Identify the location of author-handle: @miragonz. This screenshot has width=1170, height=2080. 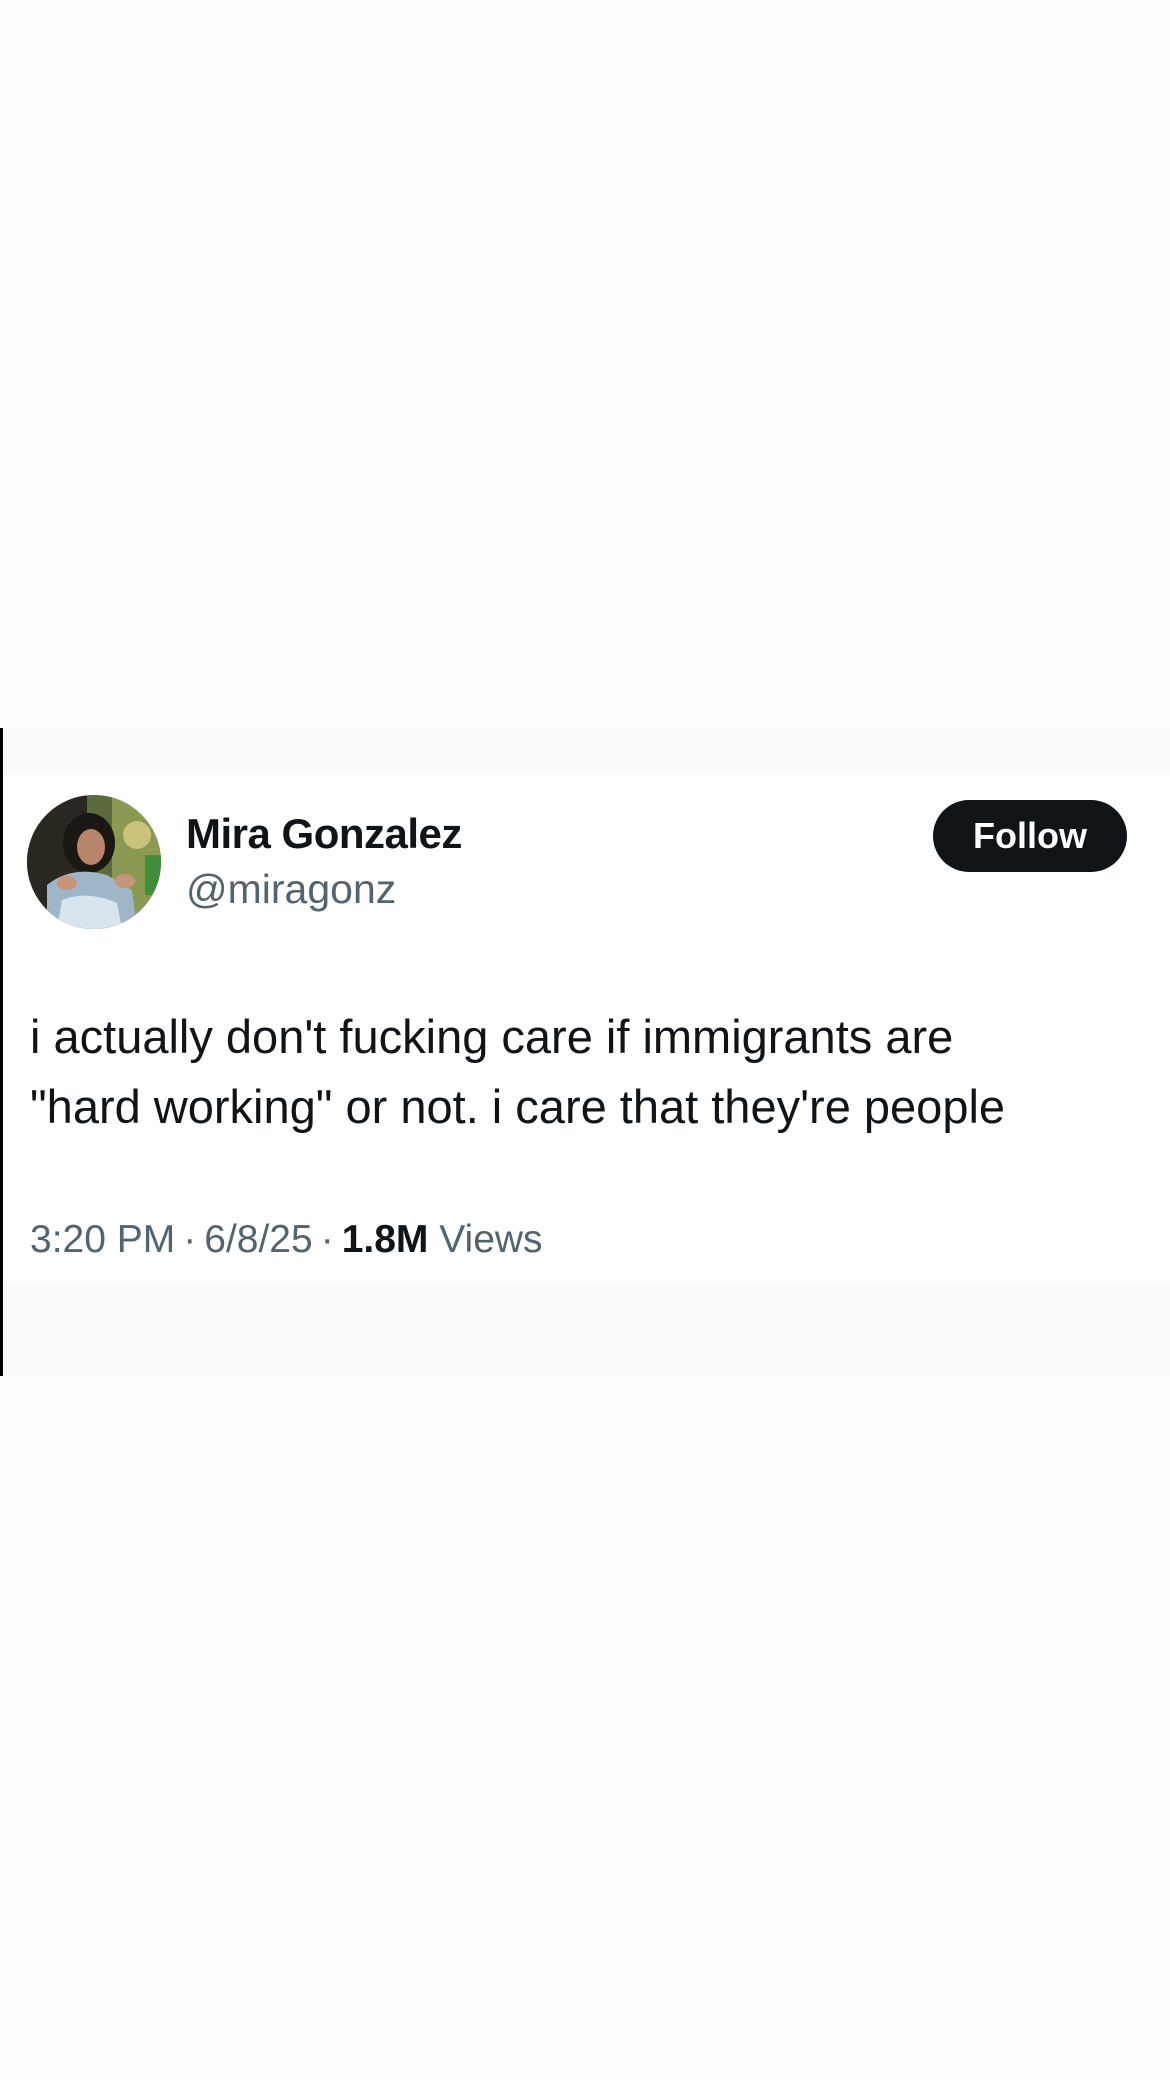
(291, 889).